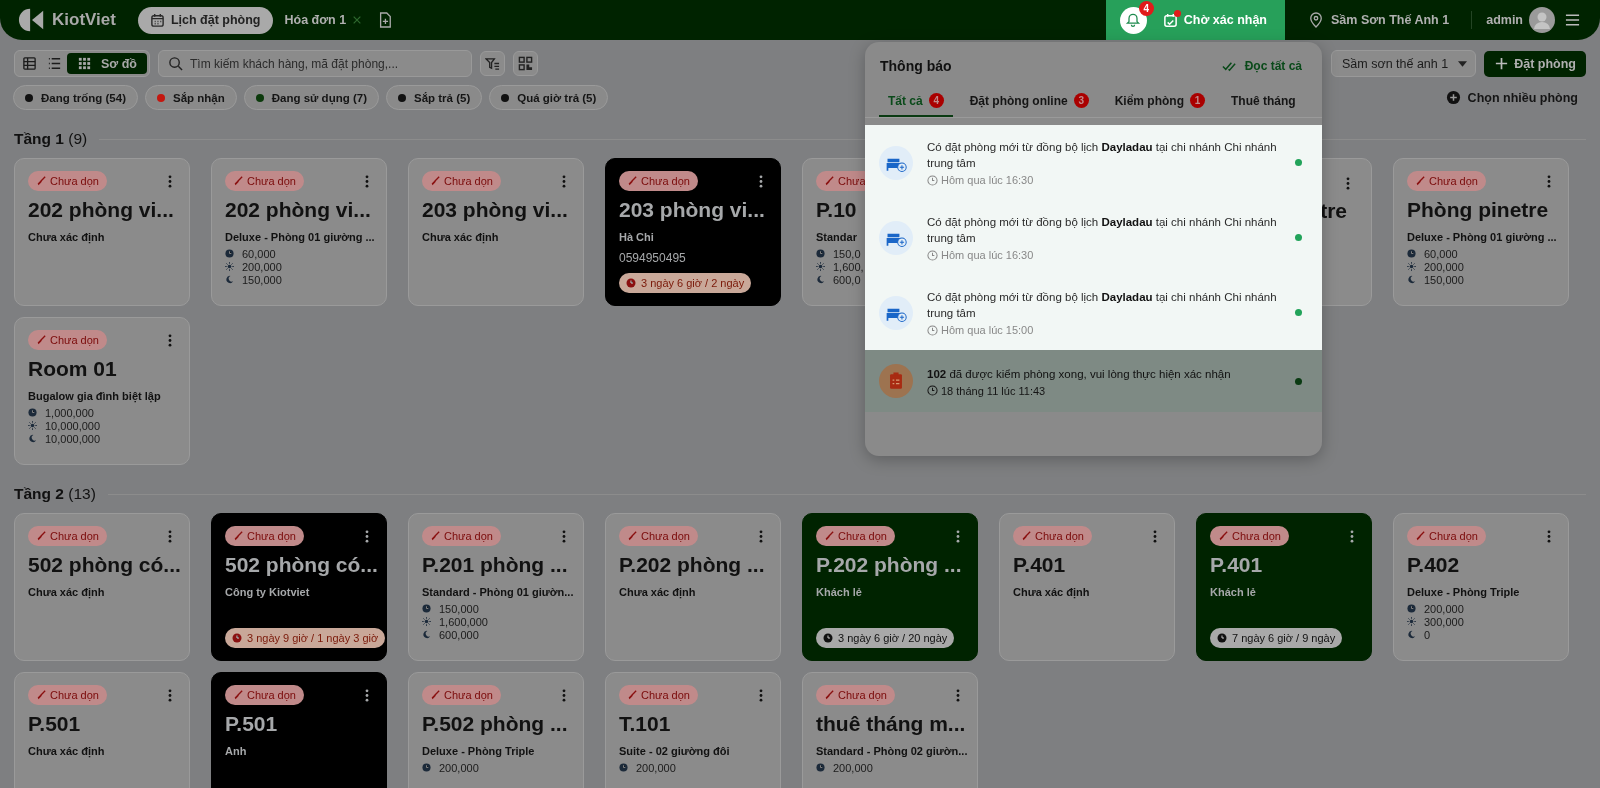  I want to click on room-card: Chưa dọn 202 phòng vi... Deluxe - Phòng 01 giường ... 60,000 200,000 150,000, so click(299, 232).